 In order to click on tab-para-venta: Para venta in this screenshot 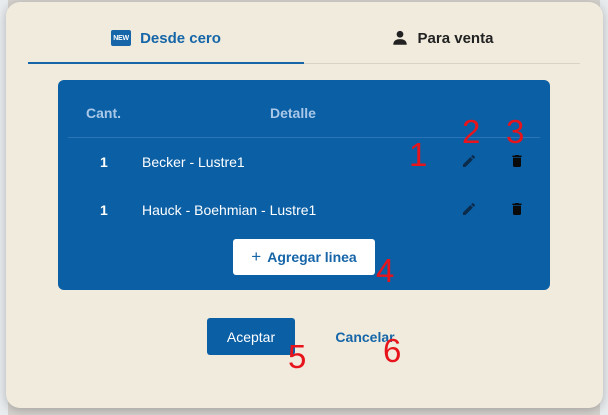, I will do `click(442, 38)`.